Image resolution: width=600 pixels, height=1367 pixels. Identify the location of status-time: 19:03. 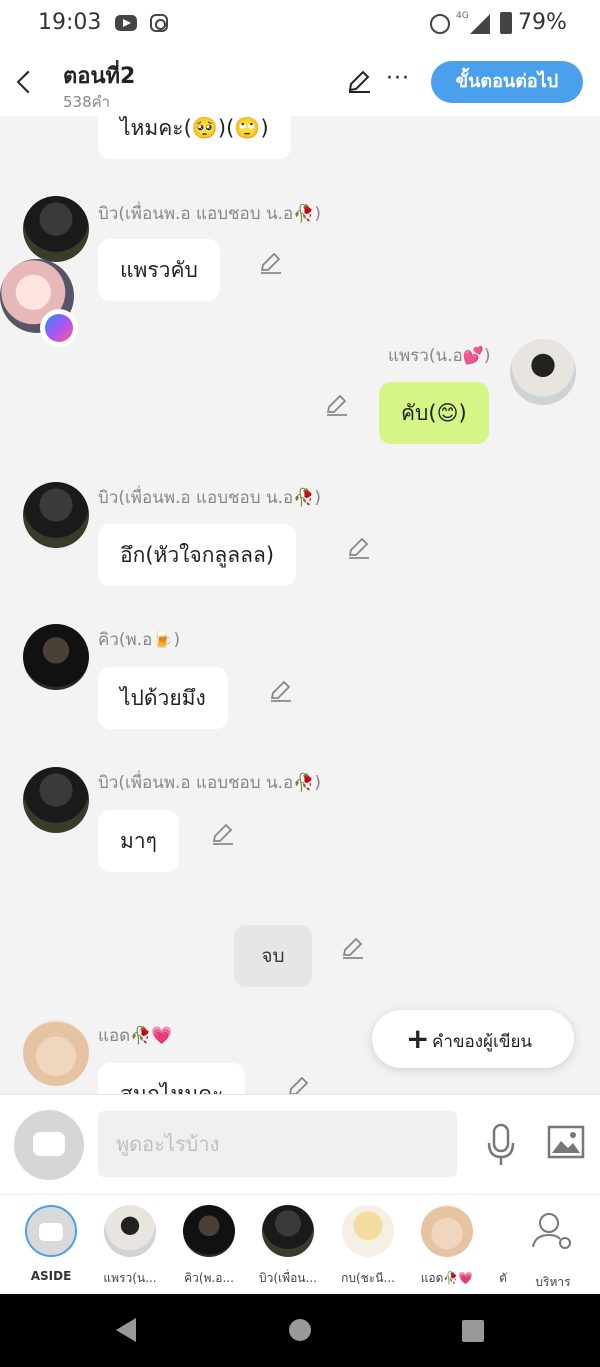
(70, 22).